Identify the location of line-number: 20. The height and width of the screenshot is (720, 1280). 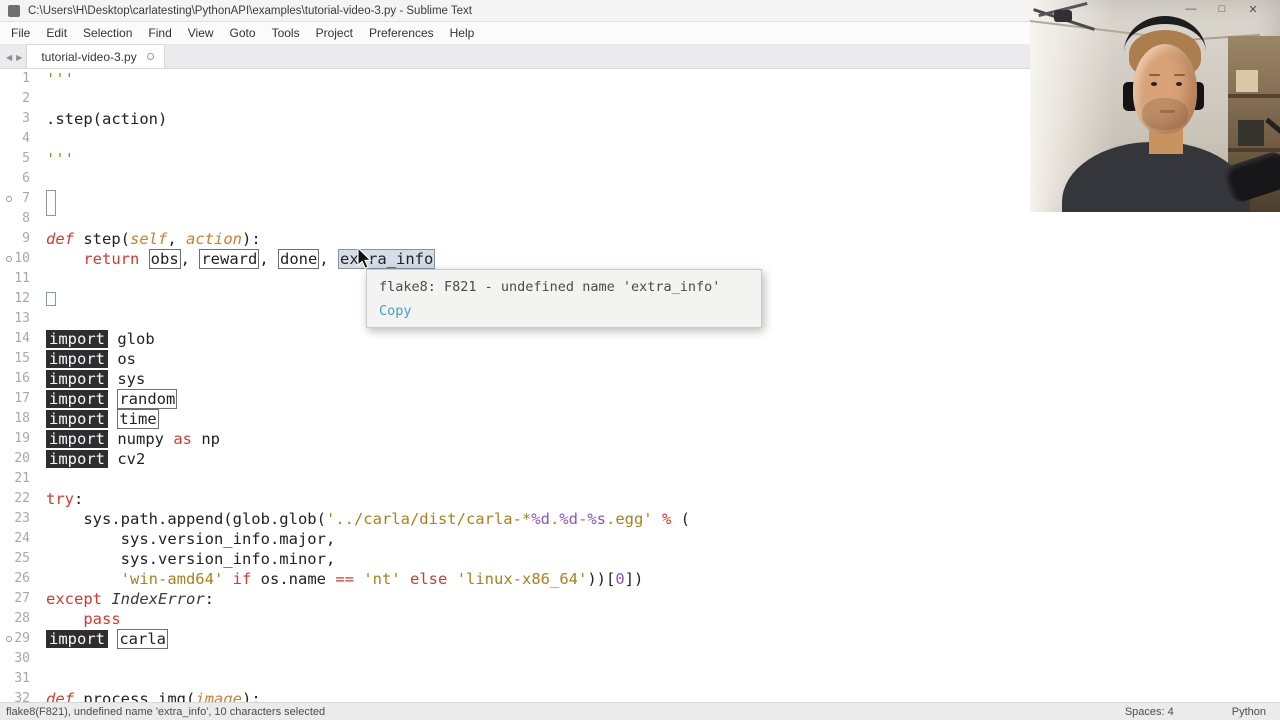
(22, 458).